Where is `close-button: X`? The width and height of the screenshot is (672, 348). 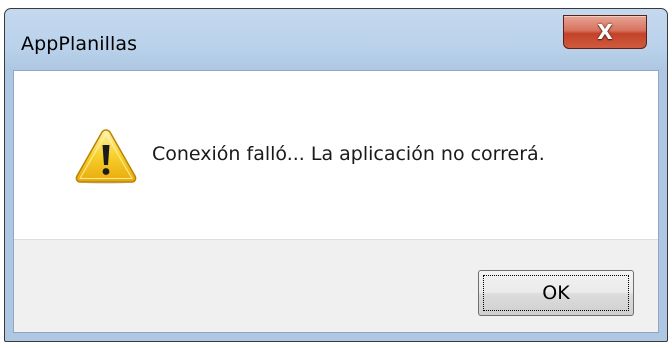 close-button: X is located at coordinates (605, 32).